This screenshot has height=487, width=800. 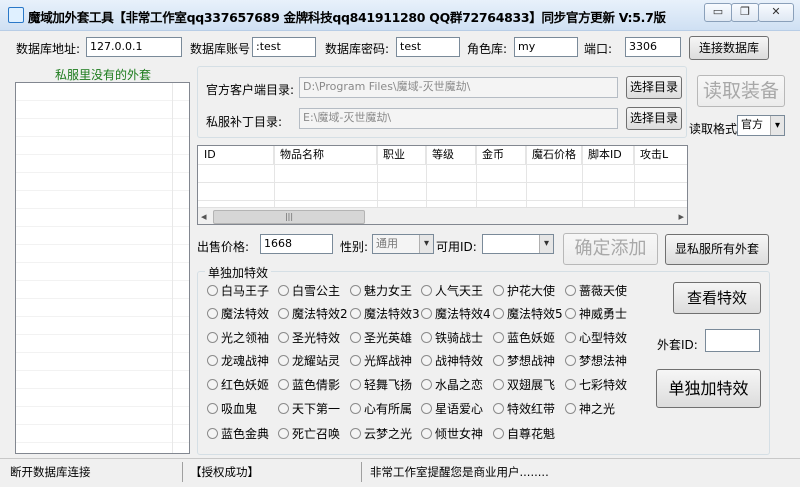 What do you see at coordinates (717, 298) in the screenshot?
I see `view-effects-button: 查看特效` at bounding box center [717, 298].